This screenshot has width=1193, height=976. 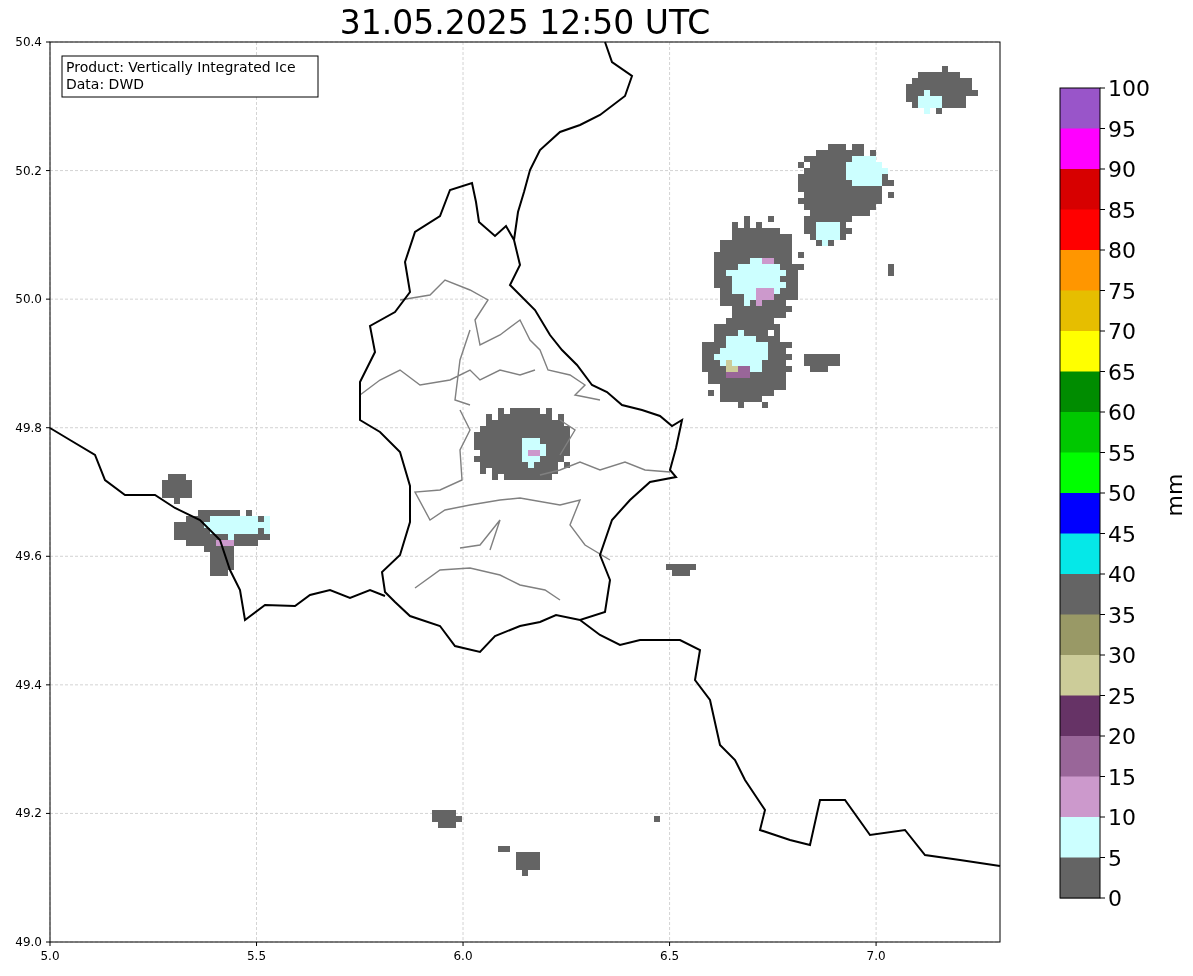 What do you see at coordinates (1122, 129) in the screenshot?
I see `colorbar-tick-label: 95` at bounding box center [1122, 129].